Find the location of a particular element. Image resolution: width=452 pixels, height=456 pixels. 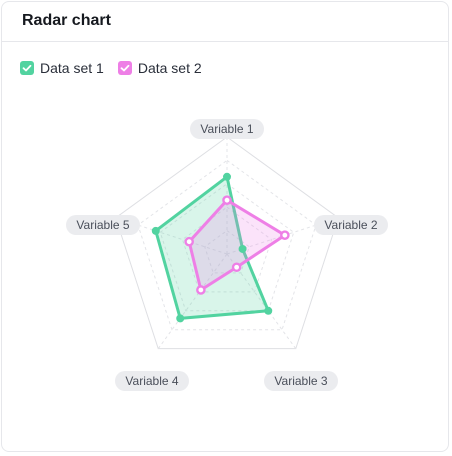

axis-label: Variable 4 is located at coordinates (151, 381).